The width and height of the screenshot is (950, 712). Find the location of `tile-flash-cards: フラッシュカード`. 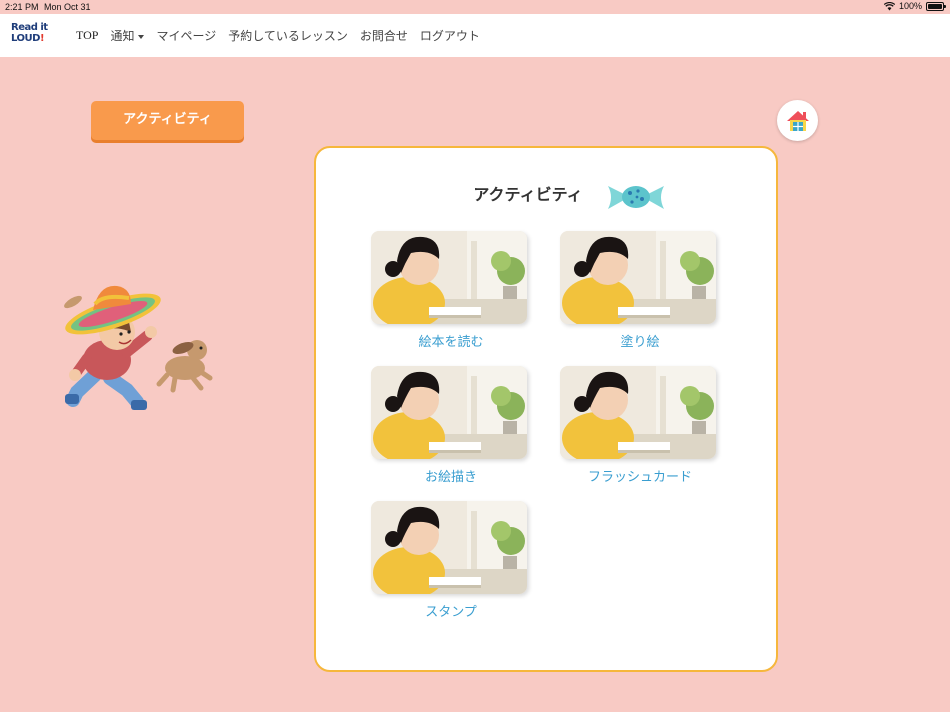

tile-flash-cards: フラッシュカード is located at coordinates (640, 425).